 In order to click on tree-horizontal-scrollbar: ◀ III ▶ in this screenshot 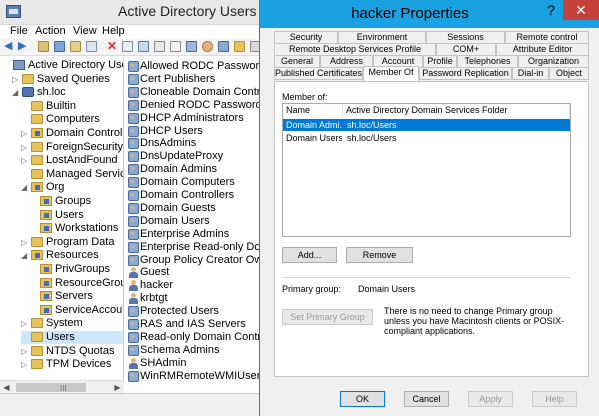, I will do `click(62, 386)`.